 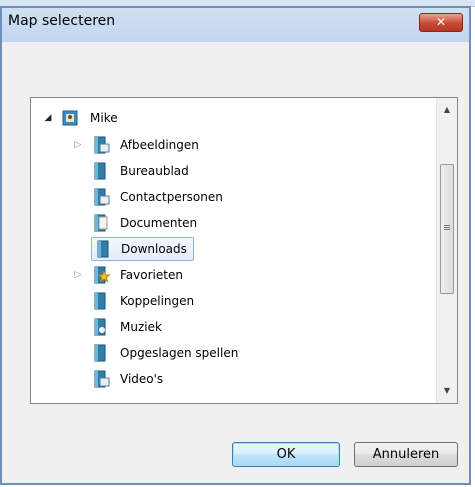 What do you see at coordinates (62, 21) in the screenshot?
I see `dialog-title: Map selecteren` at bounding box center [62, 21].